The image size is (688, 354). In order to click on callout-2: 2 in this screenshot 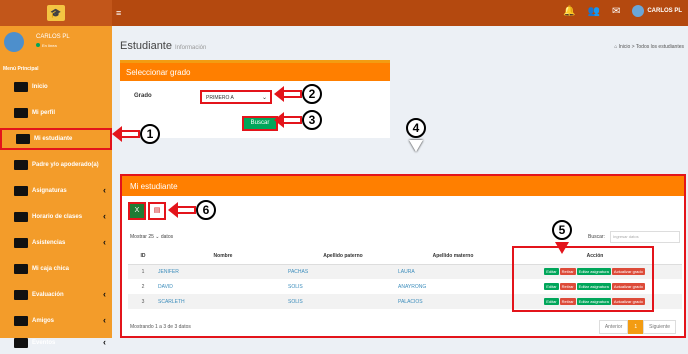, I will do `click(298, 94)`.